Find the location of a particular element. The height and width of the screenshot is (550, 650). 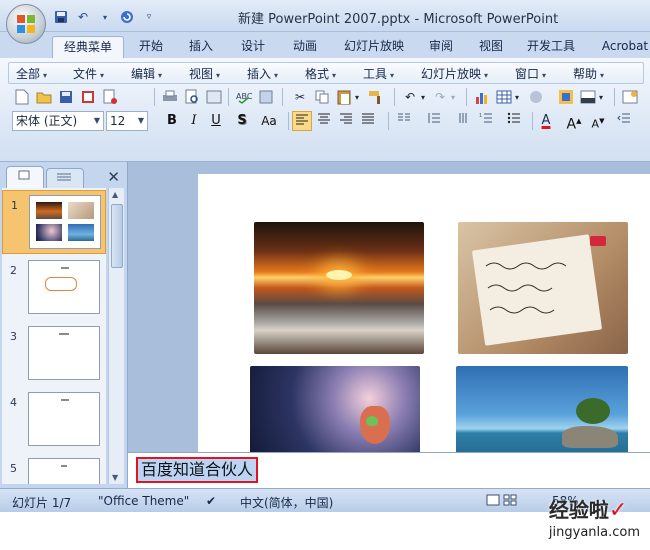

menu-all: 全部 ▾ is located at coordinates (31, 73).